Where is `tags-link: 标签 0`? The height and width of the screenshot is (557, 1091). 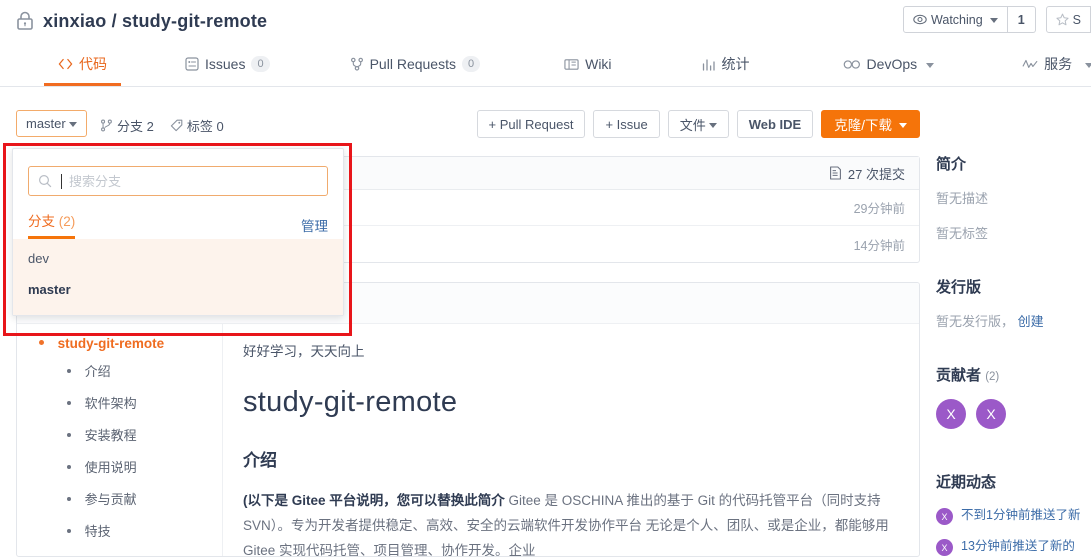 tags-link: 标签 0 is located at coordinates (197, 125).